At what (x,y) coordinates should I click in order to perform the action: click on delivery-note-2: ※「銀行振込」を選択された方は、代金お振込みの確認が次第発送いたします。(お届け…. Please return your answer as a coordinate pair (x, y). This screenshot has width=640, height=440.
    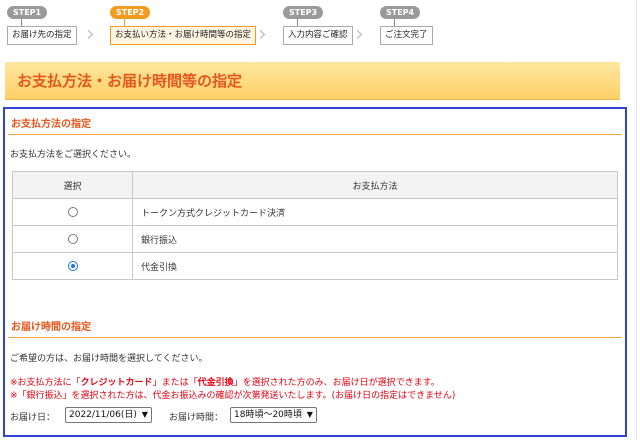
    Looking at the image, I should click on (233, 396).